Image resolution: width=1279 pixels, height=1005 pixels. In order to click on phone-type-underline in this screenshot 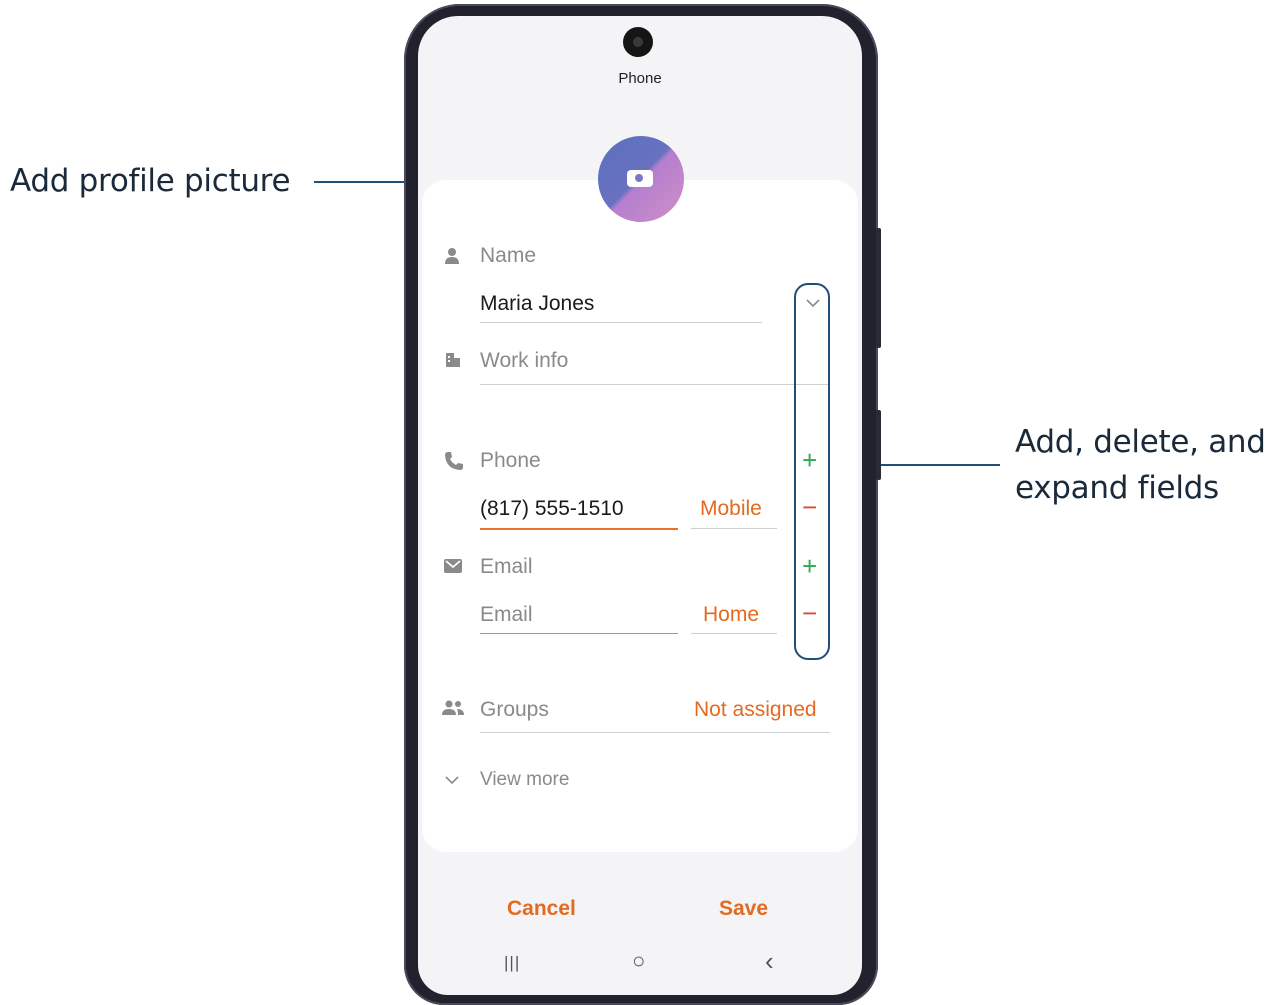, I will do `click(734, 528)`.